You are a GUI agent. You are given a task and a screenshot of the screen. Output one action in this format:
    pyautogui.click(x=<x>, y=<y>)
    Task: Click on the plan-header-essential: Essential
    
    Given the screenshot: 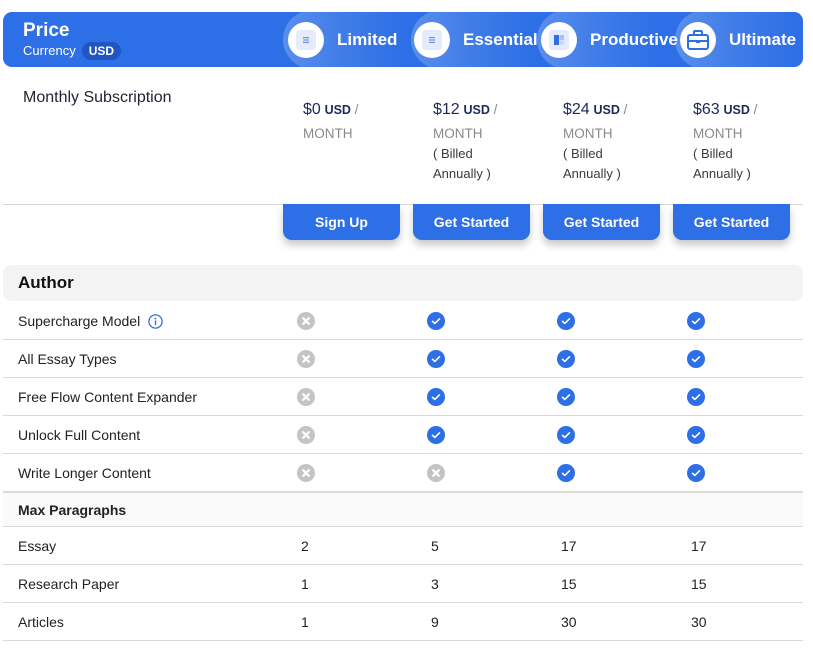 What is the action you would take?
    pyautogui.click(x=476, y=39)
    